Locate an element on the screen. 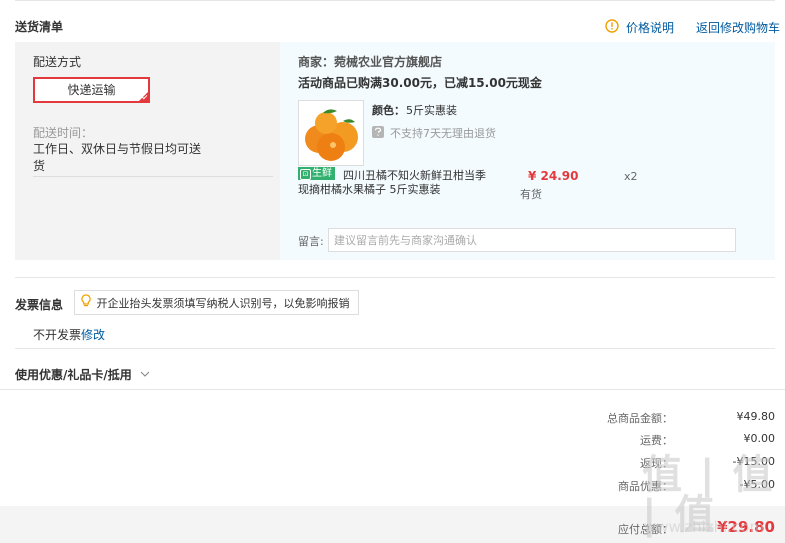 The height and width of the screenshot is (543, 785). delivery-time-line1: 工作日、双休日与节假日均可送 is located at coordinates (117, 149).